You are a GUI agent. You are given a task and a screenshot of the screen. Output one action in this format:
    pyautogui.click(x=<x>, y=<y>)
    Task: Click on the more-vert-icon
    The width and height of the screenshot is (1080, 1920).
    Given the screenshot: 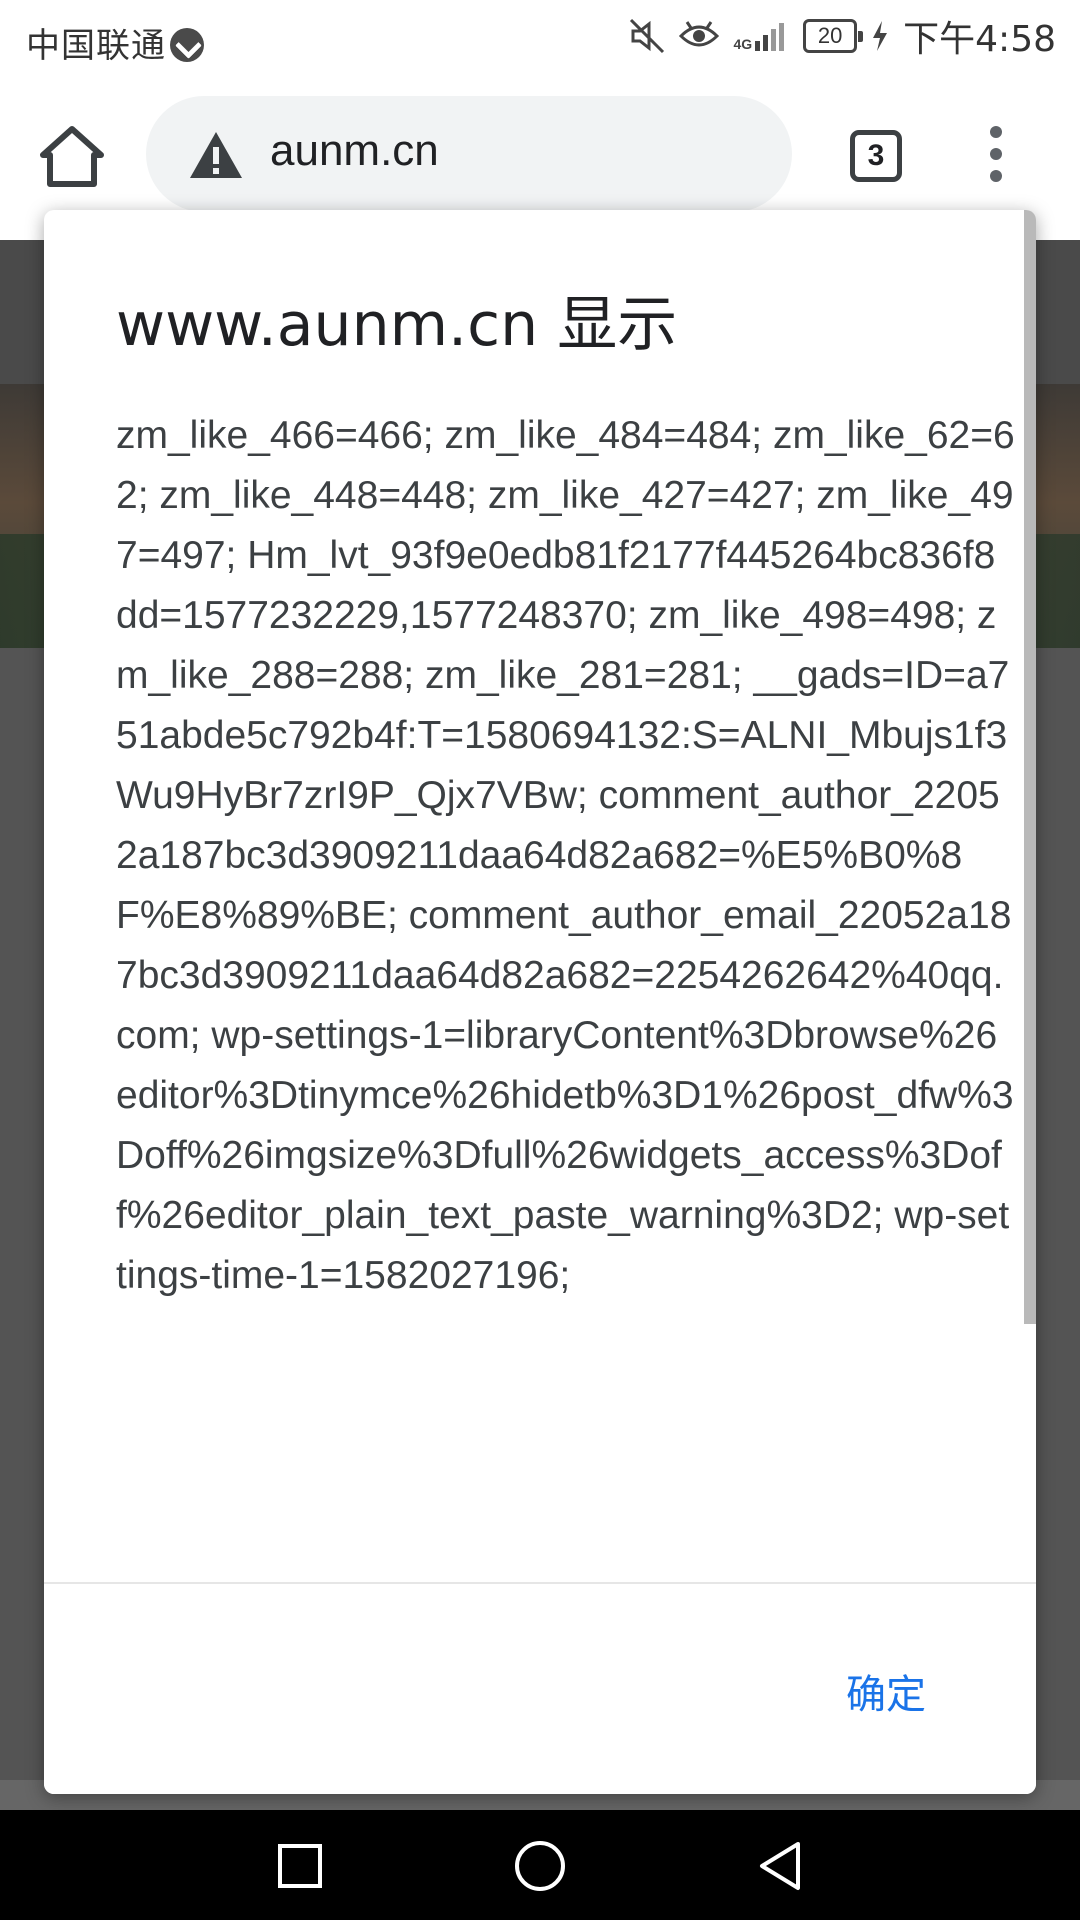 What is the action you would take?
    pyautogui.click(x=996, y=156)
    